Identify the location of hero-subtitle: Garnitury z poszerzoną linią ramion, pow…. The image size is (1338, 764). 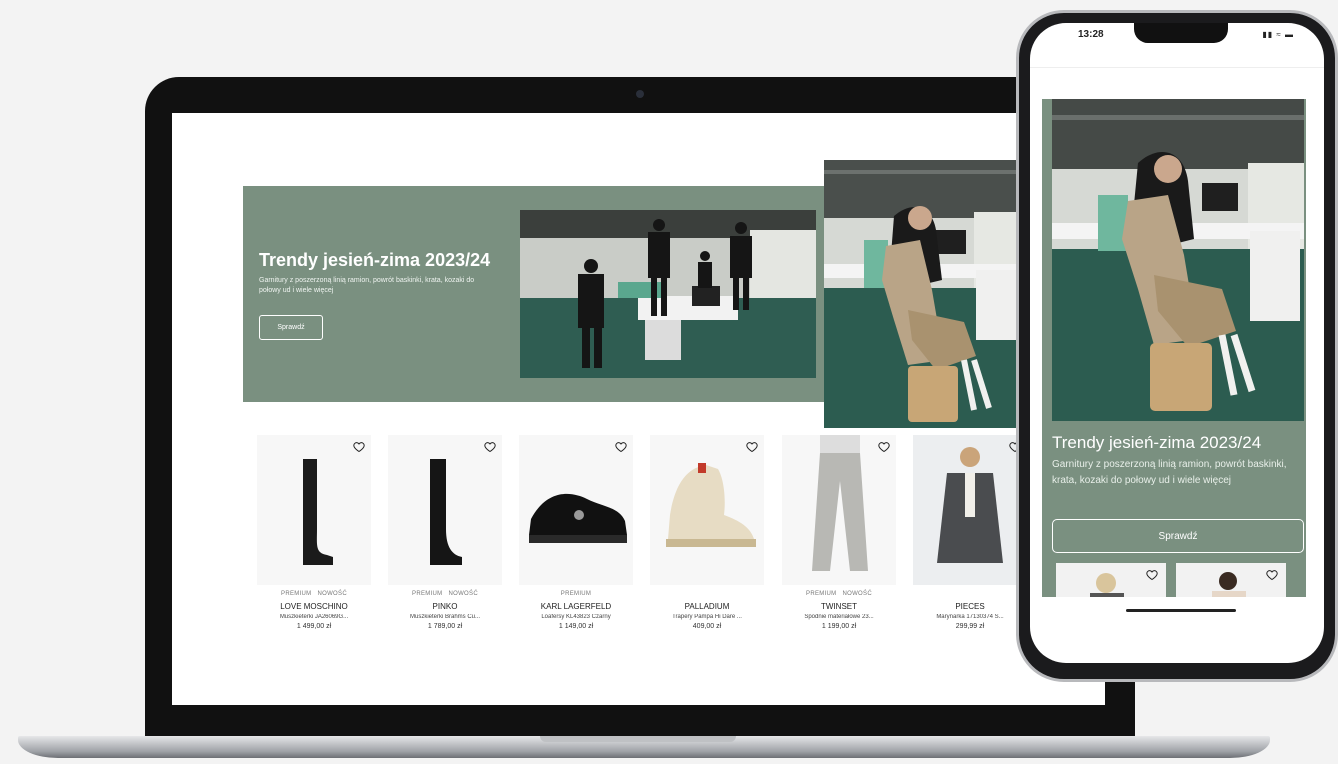
(367, 285).